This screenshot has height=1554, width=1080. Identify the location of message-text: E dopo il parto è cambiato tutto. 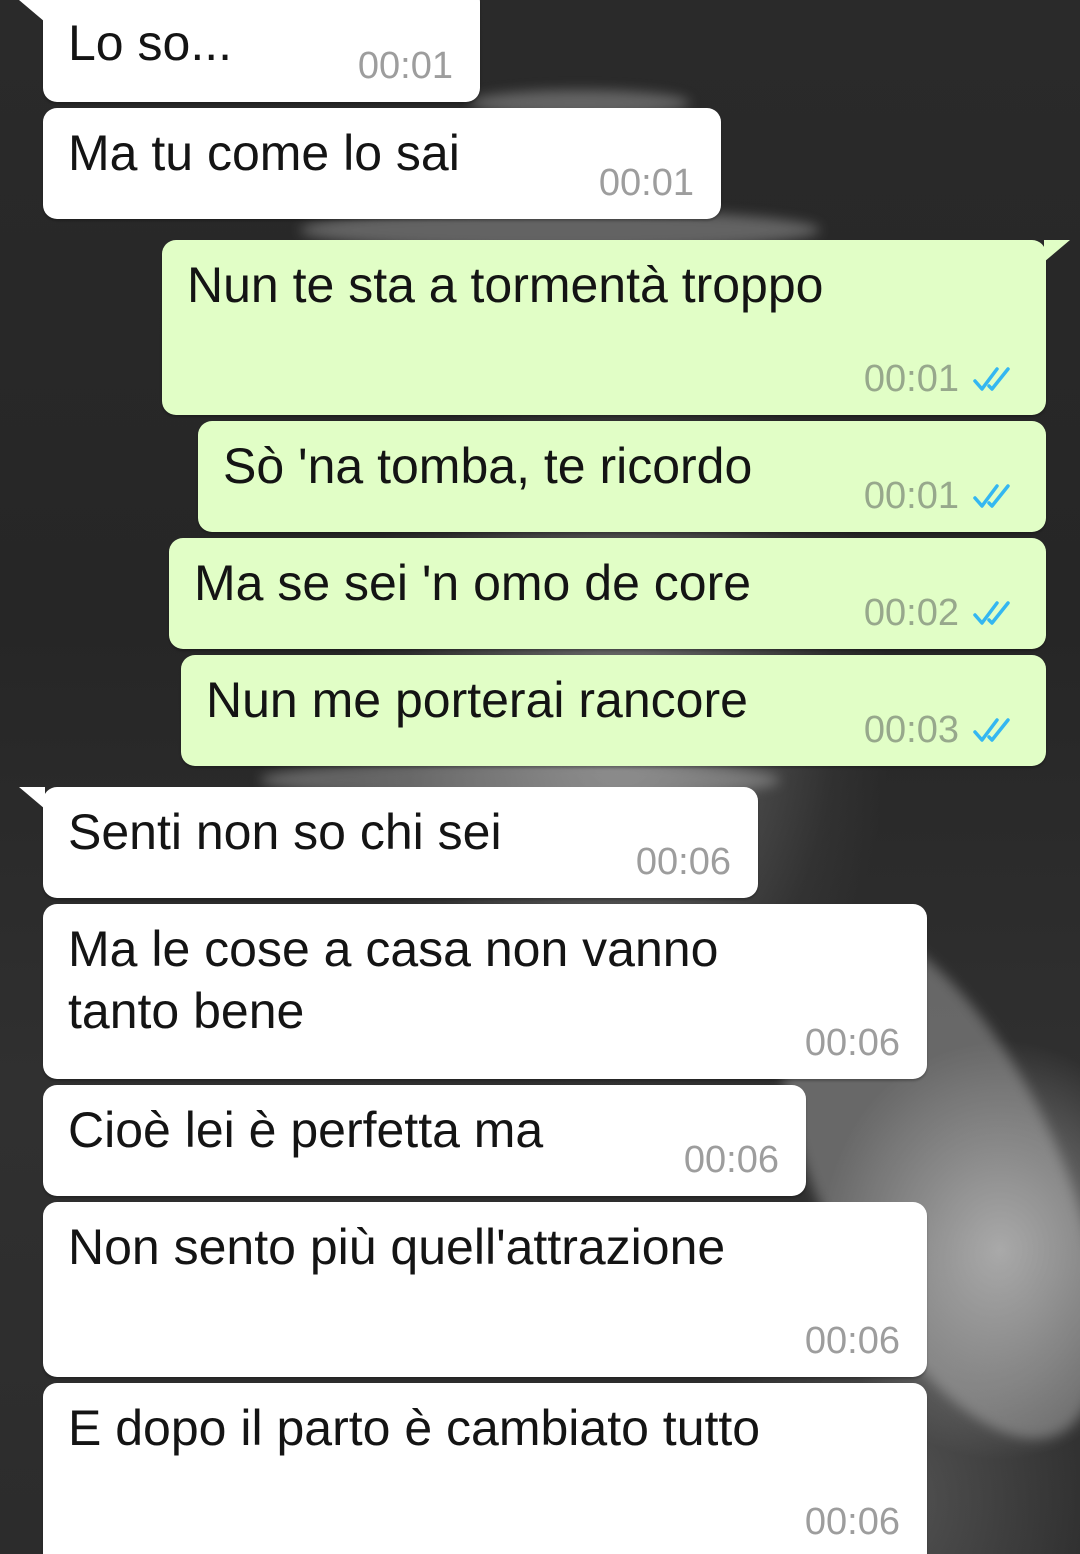
(414, 1428).